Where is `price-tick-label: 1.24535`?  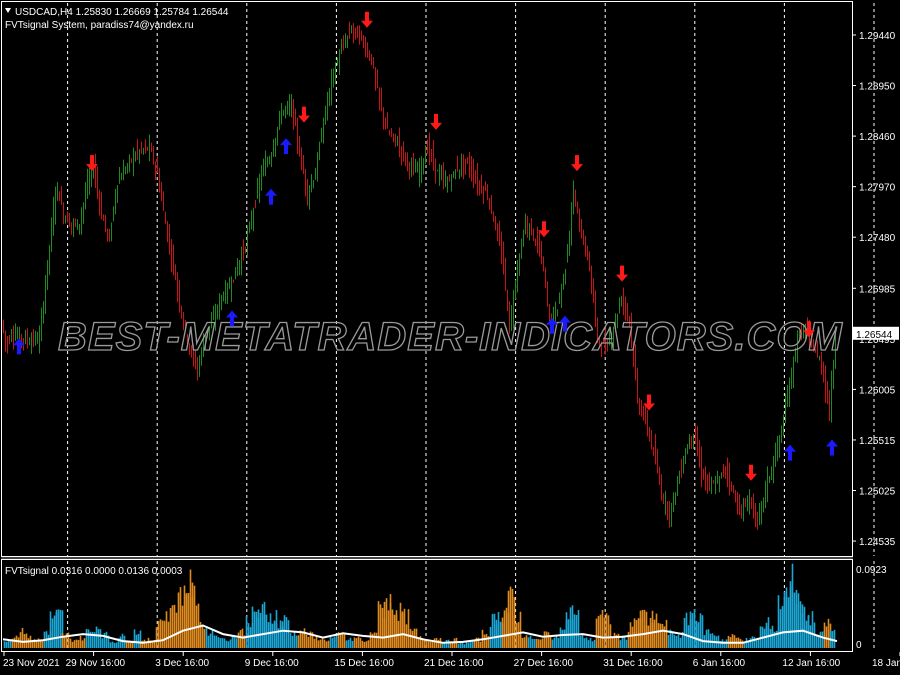
price-tick-label: 1.24535 is located at coordinates (877, 542).